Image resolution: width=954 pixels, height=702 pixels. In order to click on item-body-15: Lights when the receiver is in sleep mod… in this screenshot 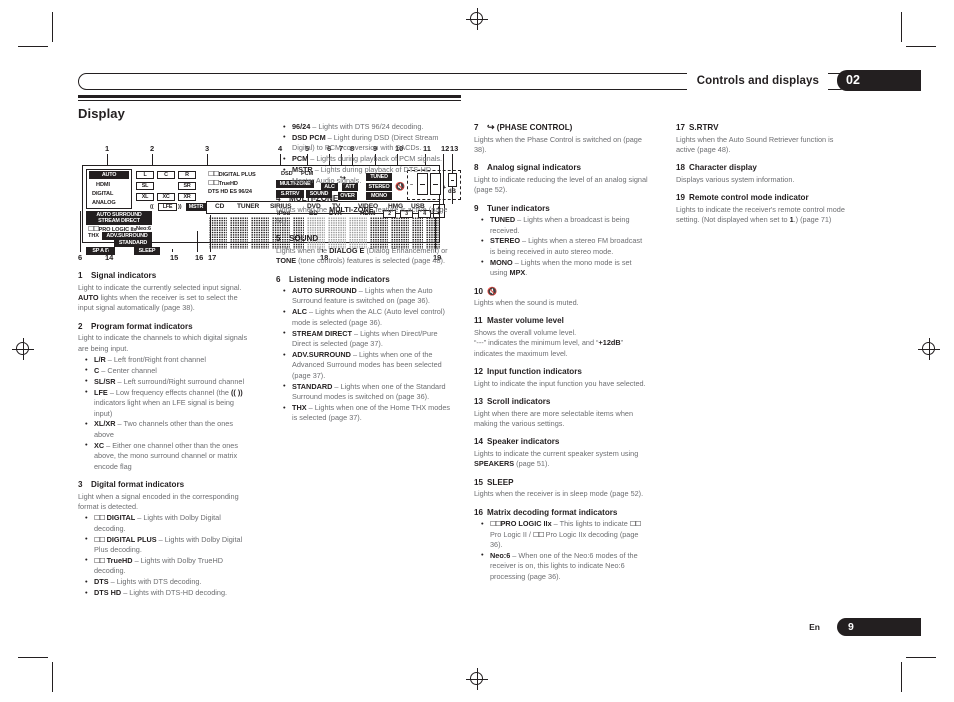, I will do `click(559, 494)`.